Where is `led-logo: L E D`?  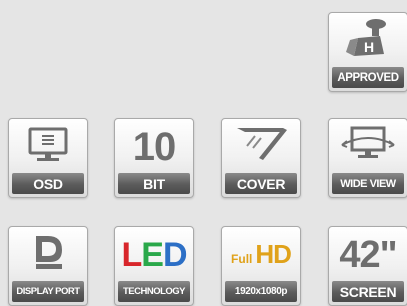
led-logo: L E D is located at coordinates (154, 254).